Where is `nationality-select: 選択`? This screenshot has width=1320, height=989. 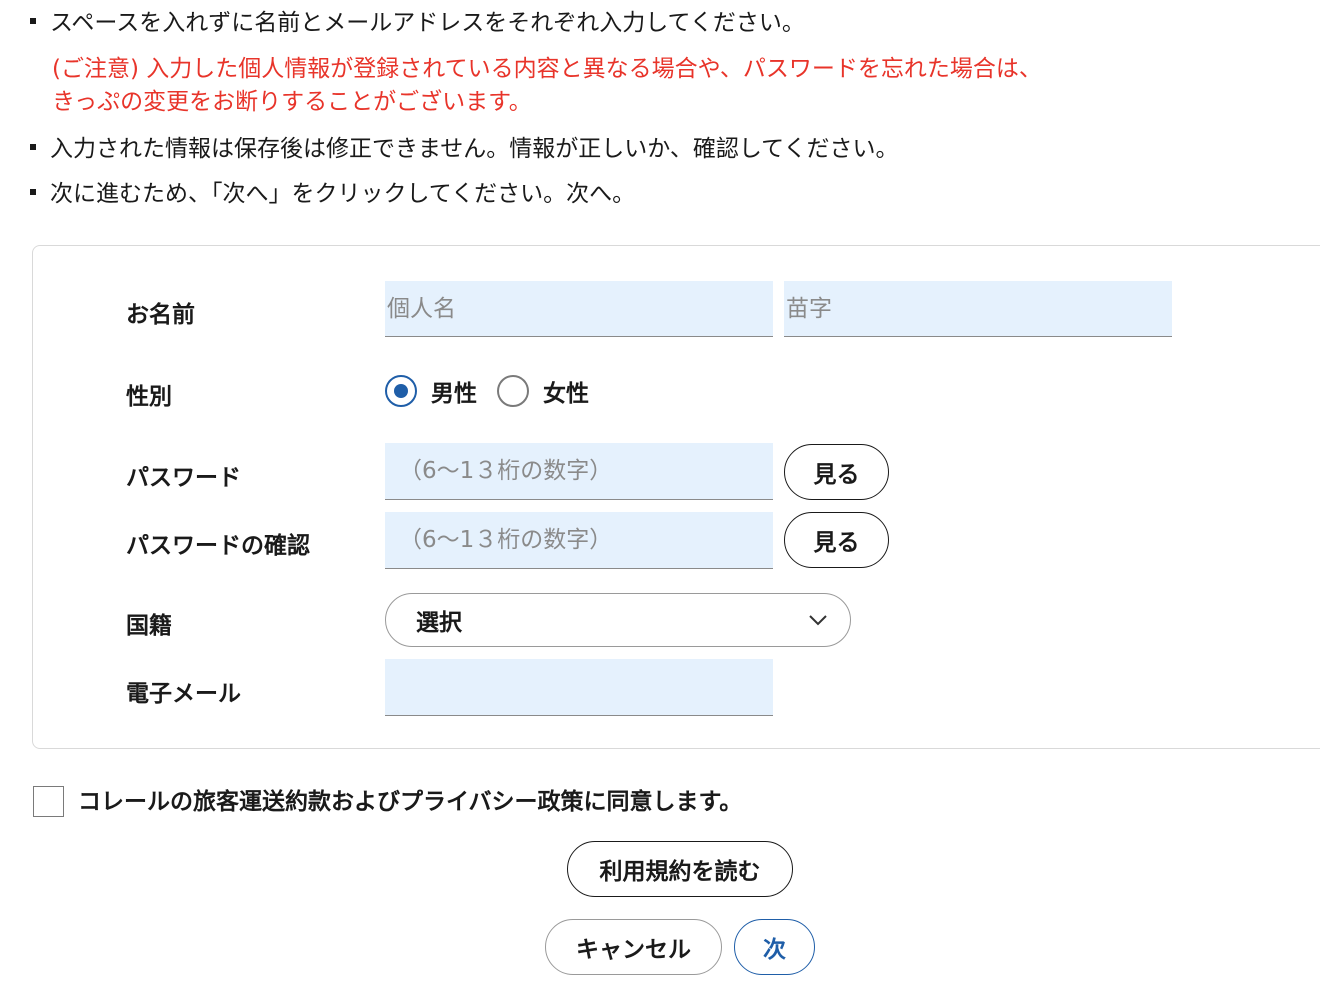 nationality-select: 選択 is located at coordinates (618, 620).